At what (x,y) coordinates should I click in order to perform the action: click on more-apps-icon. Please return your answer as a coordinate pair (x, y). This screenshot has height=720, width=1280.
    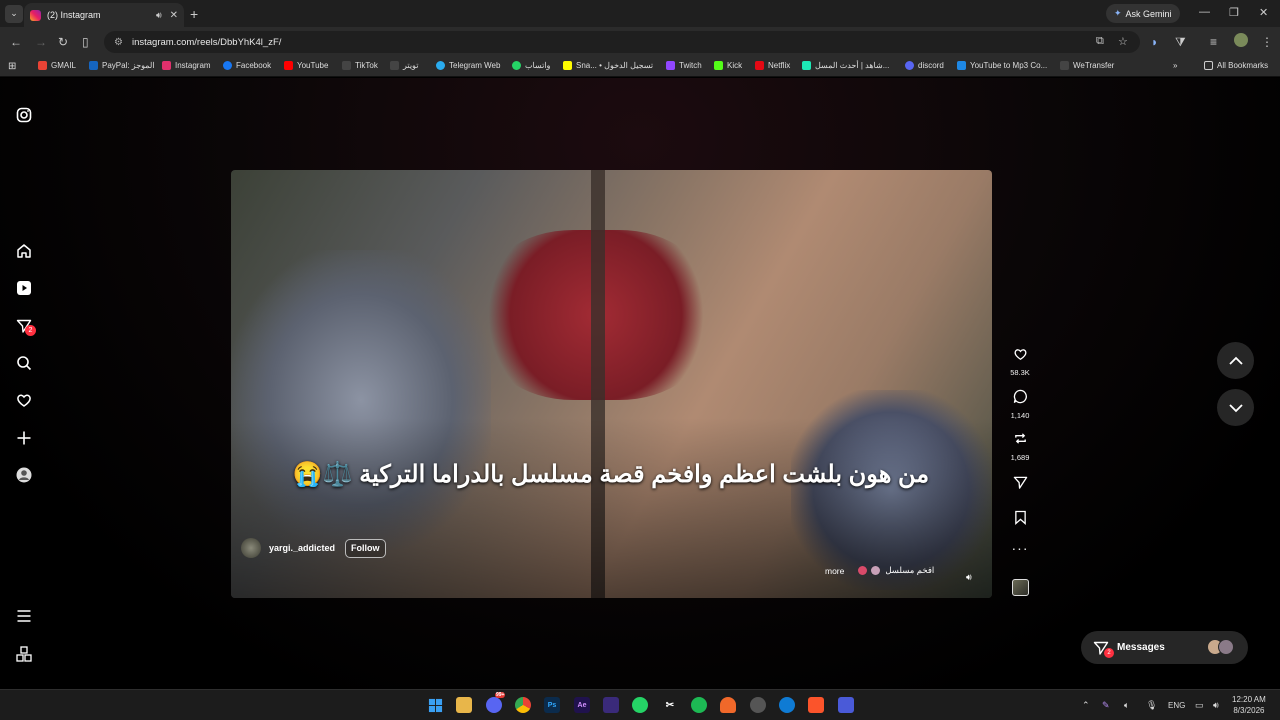
    Looking at the image, I should click on (24, 654).